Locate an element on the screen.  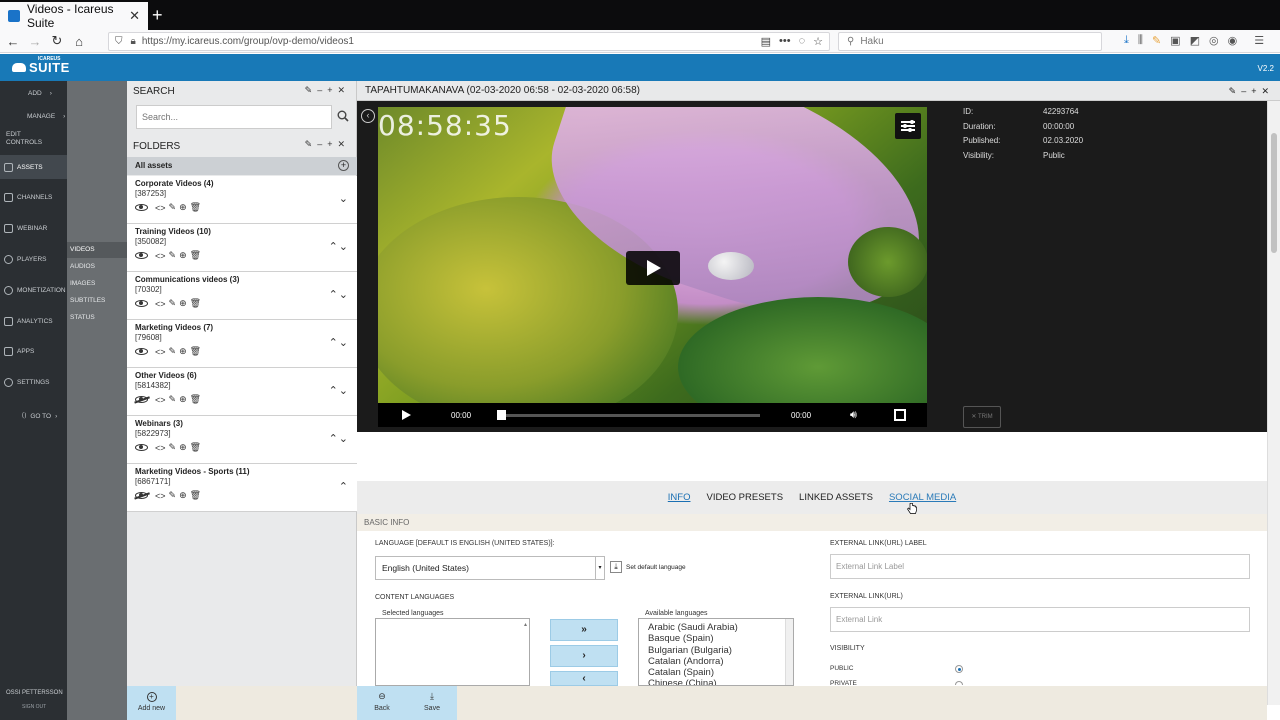
dropdown-arrow-icon: ▾ is located at coordinates (599, 568).